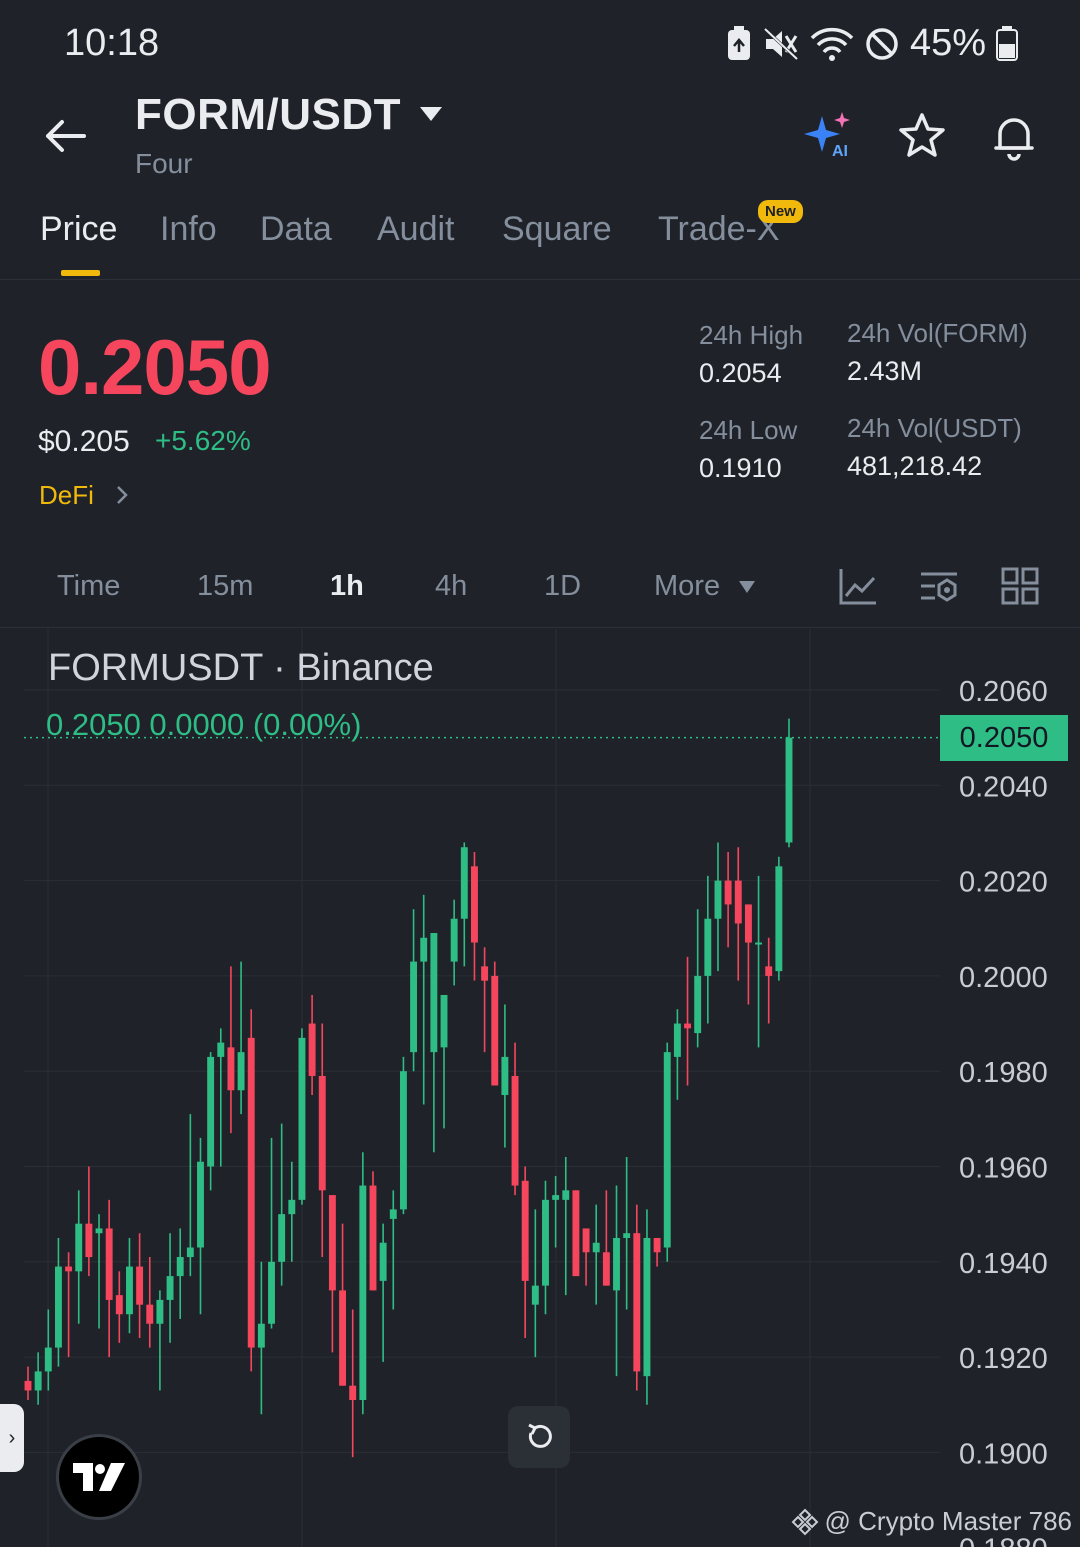 This screenshot has width=1080, height=1547. What do you see at coordinates (1003, 787) in the screenshot?
I see `y-axis-tick-label: 0.2040` at bounding box center [1003, 787].